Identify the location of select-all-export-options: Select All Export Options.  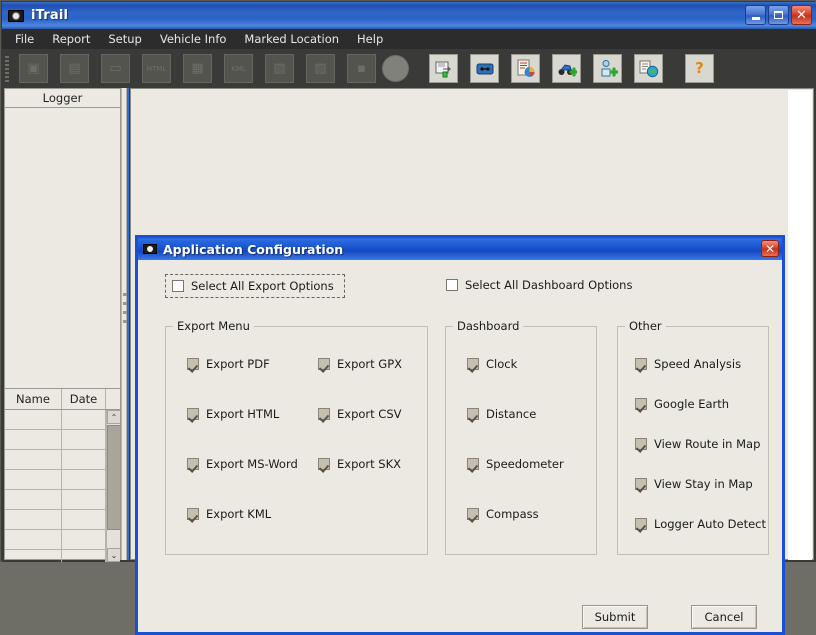
(255, 286).